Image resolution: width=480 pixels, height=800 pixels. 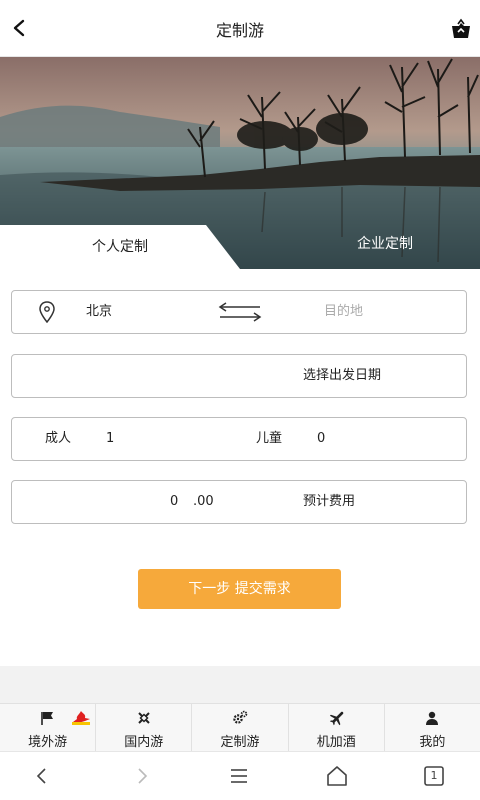 What do you see at coordinates (432, 718) in the screenshot?
I see `user-icon` at bounding box center [432, 718].